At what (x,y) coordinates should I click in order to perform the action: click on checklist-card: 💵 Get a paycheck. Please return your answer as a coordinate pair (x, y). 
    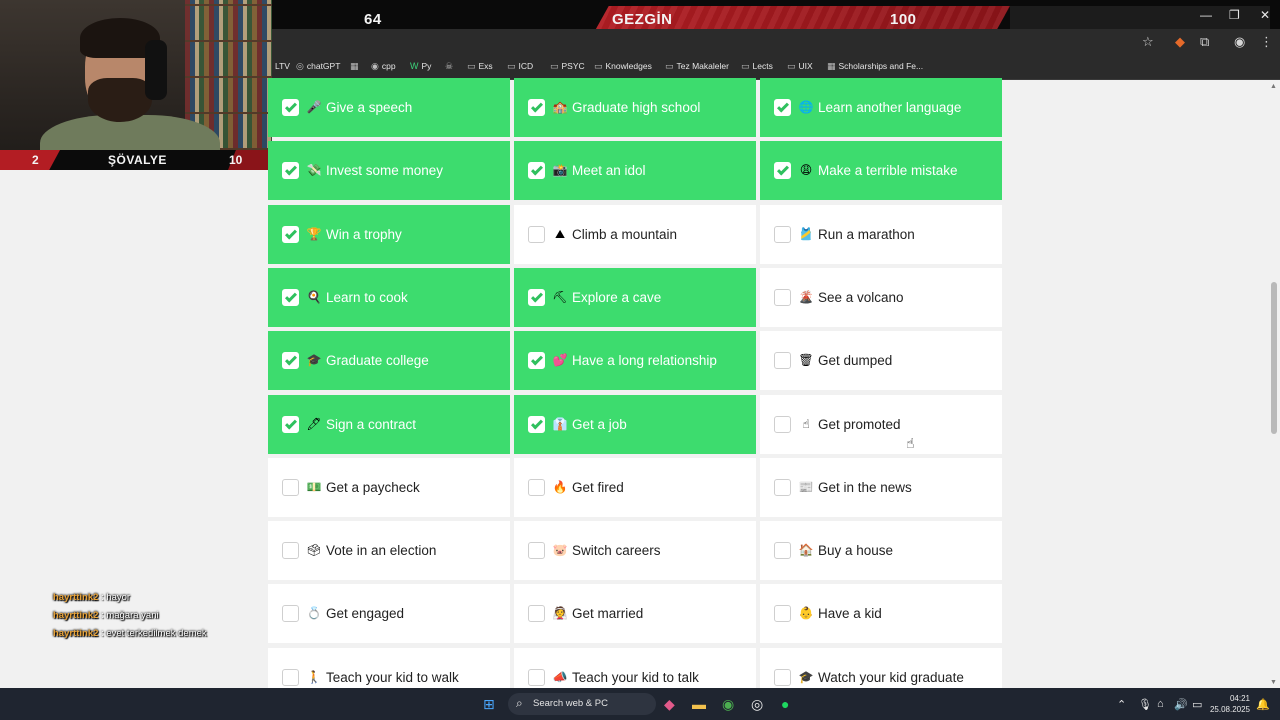
    Looking at the image, I should click on (389, 487).